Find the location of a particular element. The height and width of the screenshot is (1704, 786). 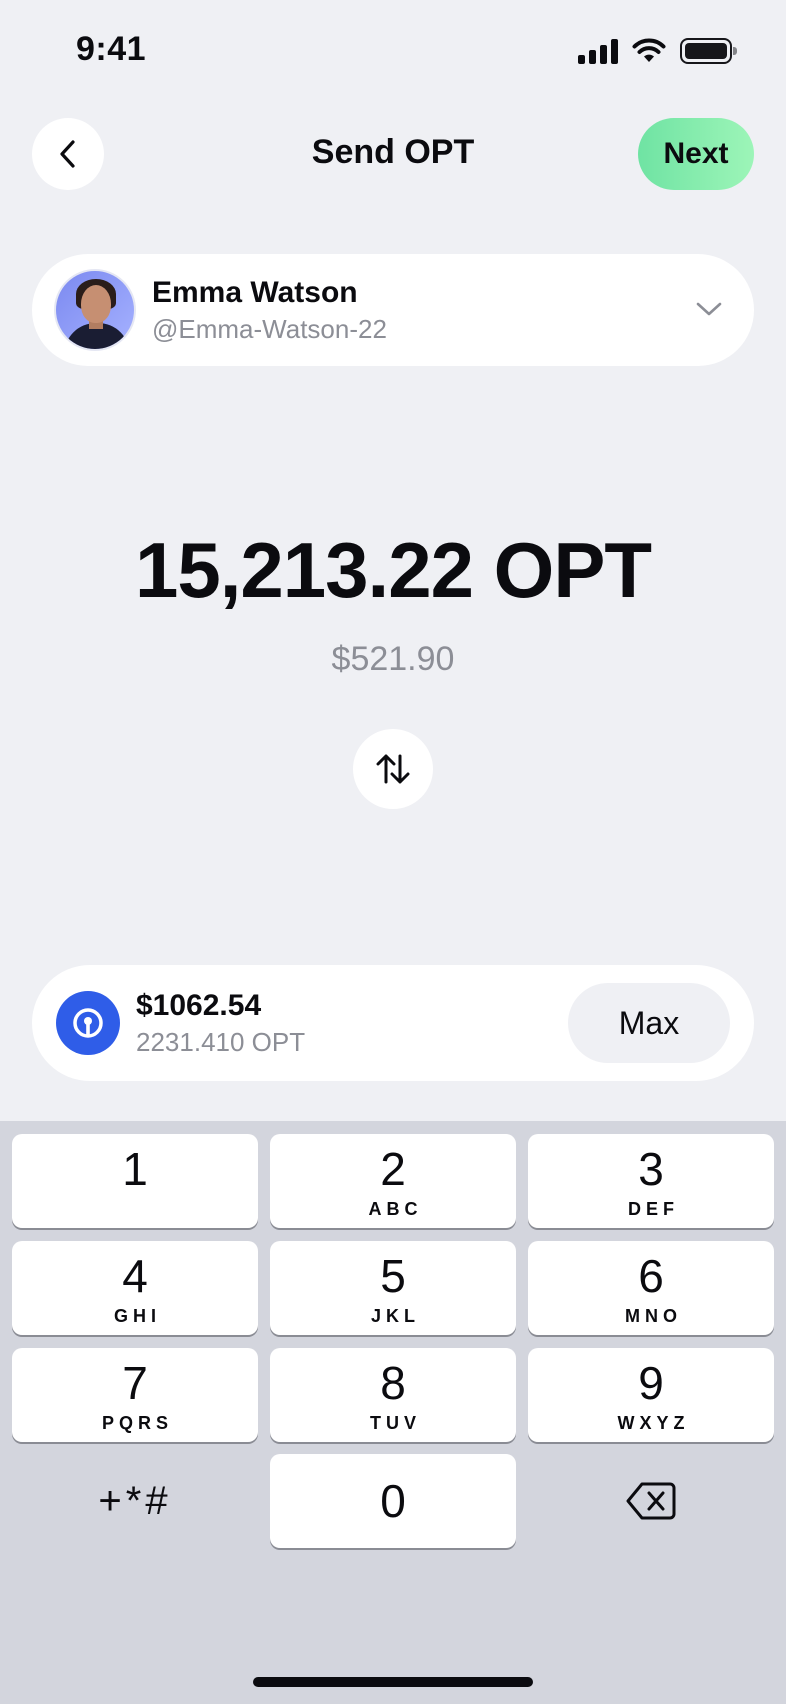

key-digit: 0 is located at coordinates (393, 1501).